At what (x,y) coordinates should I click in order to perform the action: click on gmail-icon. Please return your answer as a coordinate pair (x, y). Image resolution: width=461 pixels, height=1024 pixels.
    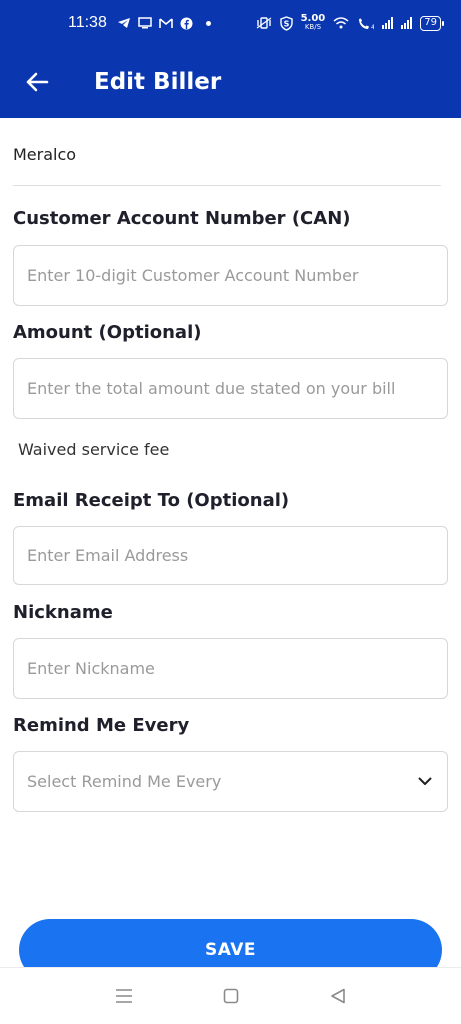
    Looking at the image, I should click on (166, 23).